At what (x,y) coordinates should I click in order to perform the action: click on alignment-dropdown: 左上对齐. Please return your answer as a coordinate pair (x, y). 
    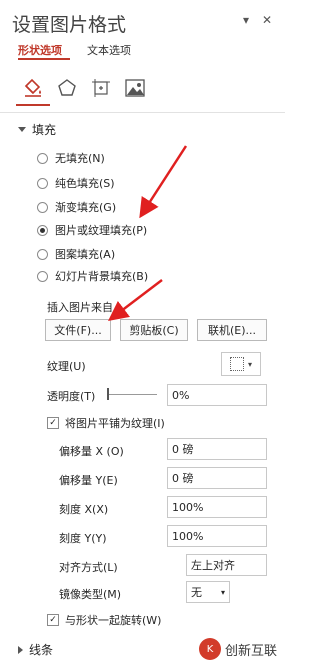
    Looking at the image, I should click on (226, 565).